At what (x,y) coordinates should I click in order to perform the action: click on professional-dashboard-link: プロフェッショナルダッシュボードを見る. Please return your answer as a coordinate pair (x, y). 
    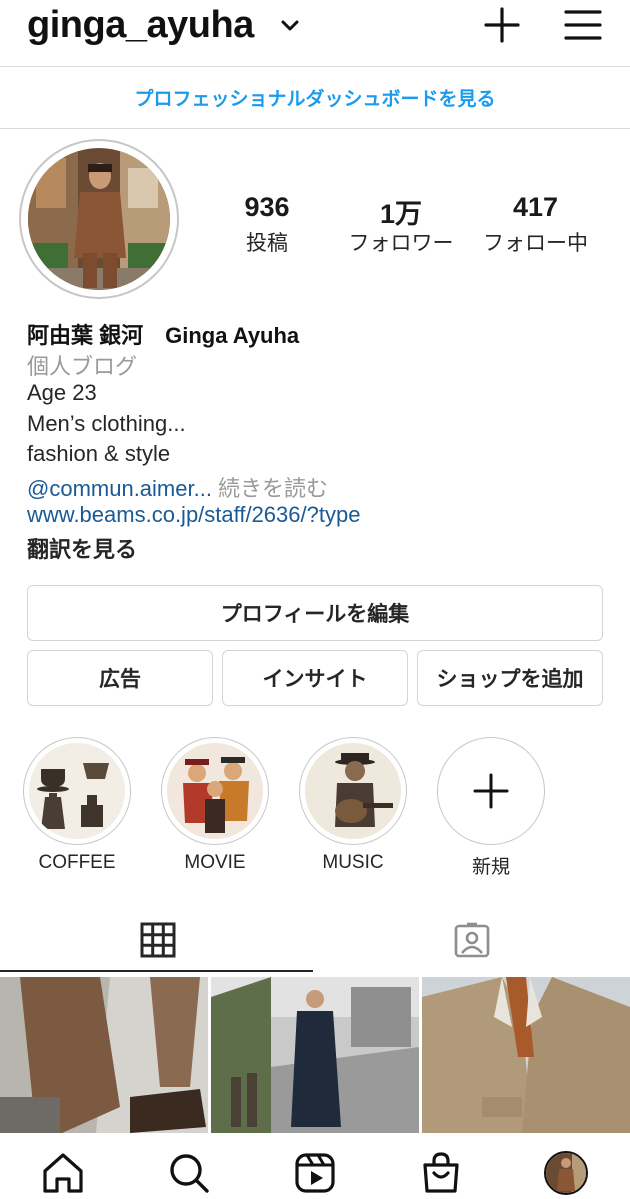
    Looking at the image, I should click on (315, 97).